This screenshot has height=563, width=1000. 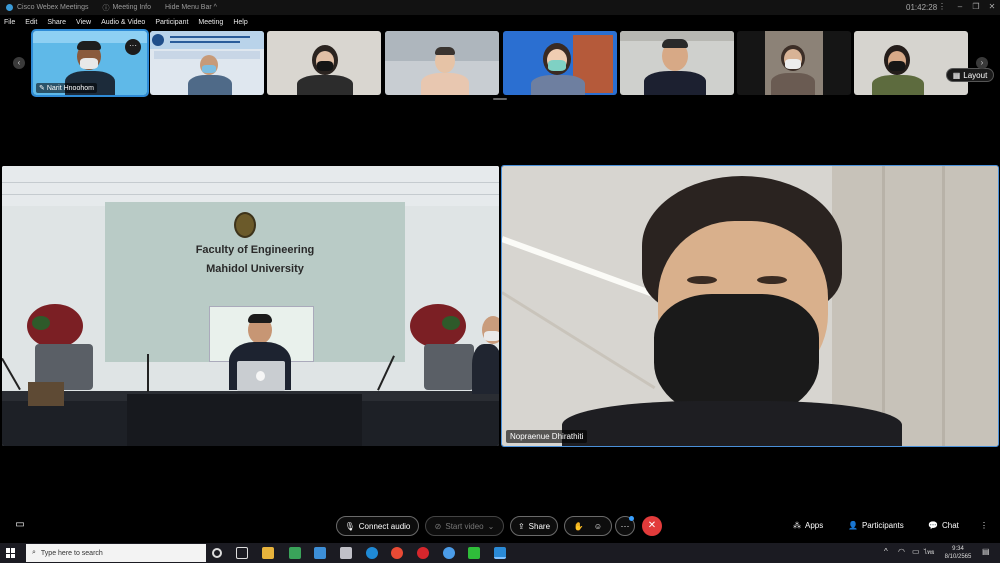 I want to click on minimize-icon: –, so click(x=960, y=6).